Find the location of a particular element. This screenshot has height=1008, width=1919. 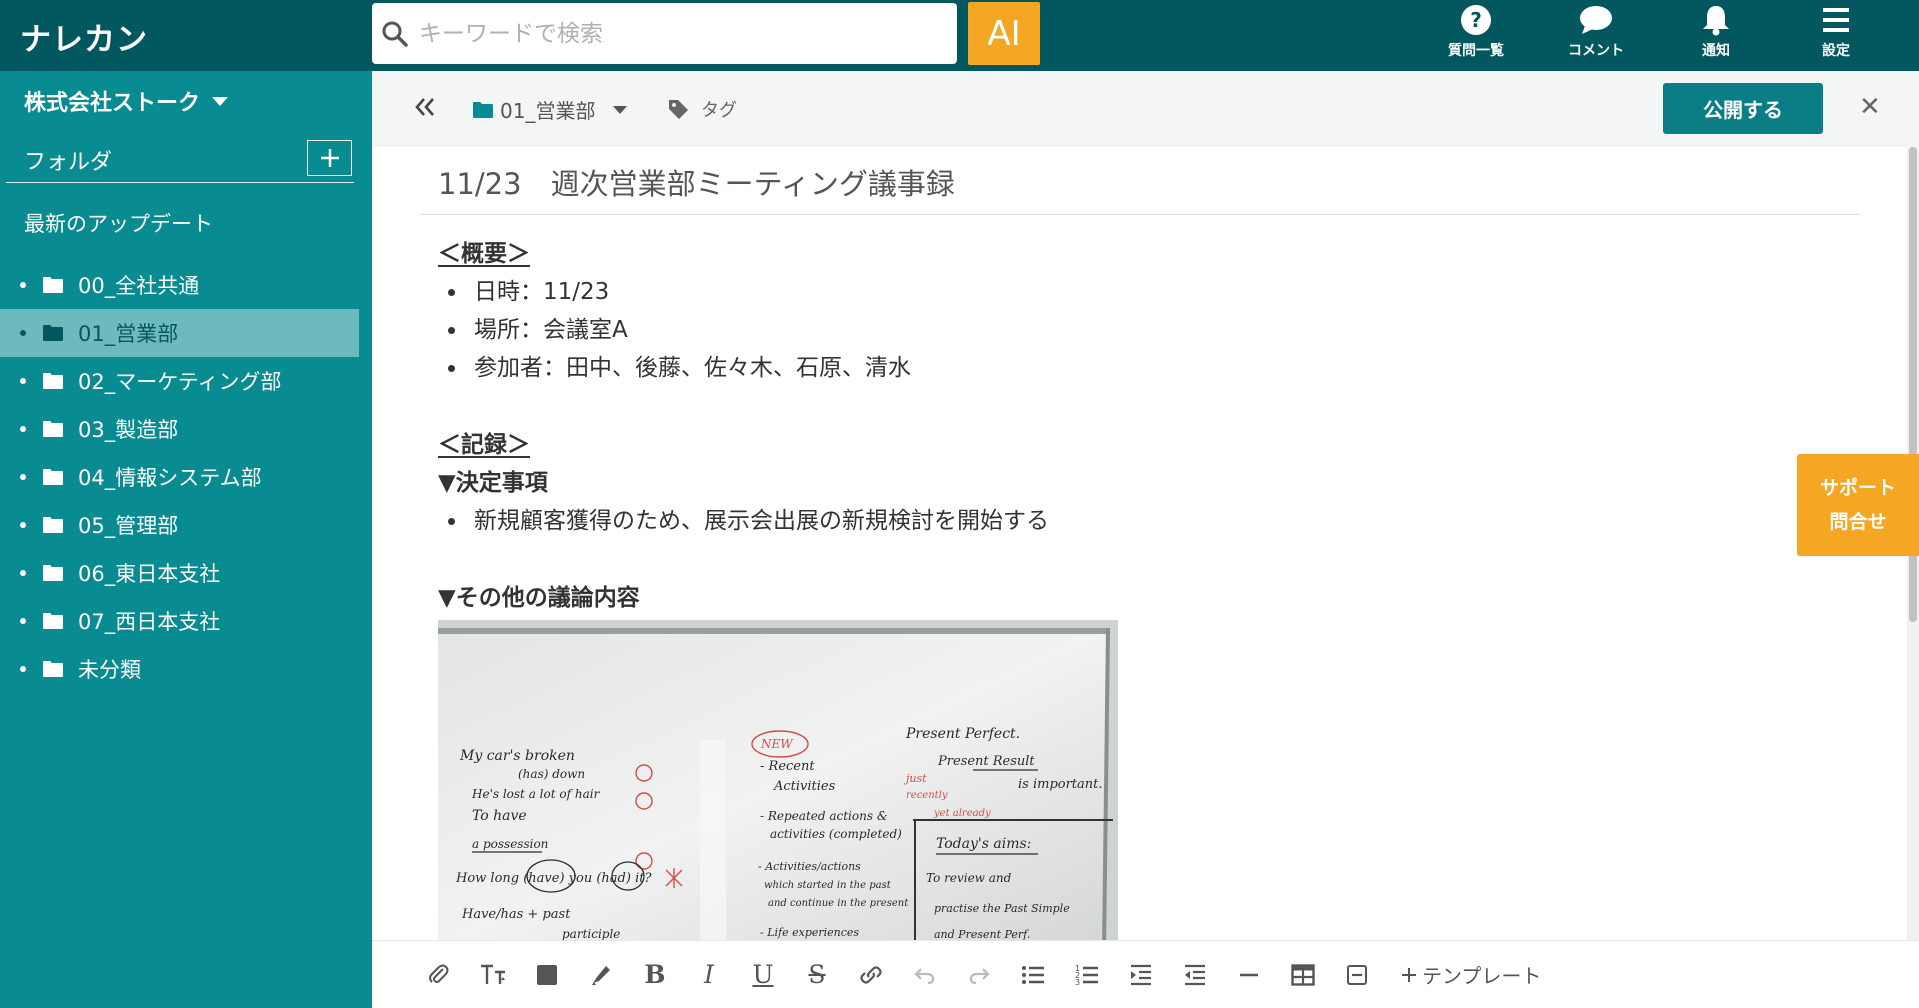

folder-label: 06_東日本支社 is located at coordinates (149, 574).